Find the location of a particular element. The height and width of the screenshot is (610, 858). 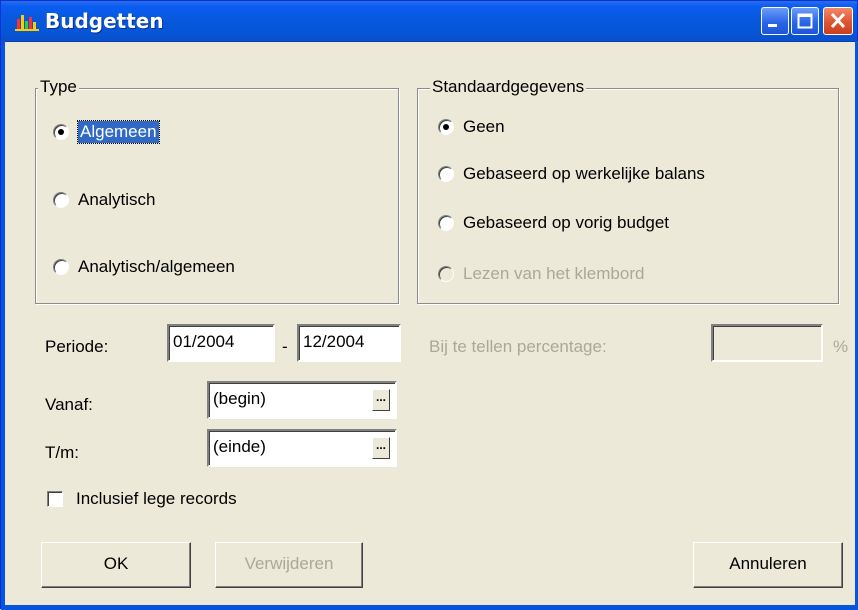

radio-label-algemeen: Algemeen is located at coordinates (118, 132).